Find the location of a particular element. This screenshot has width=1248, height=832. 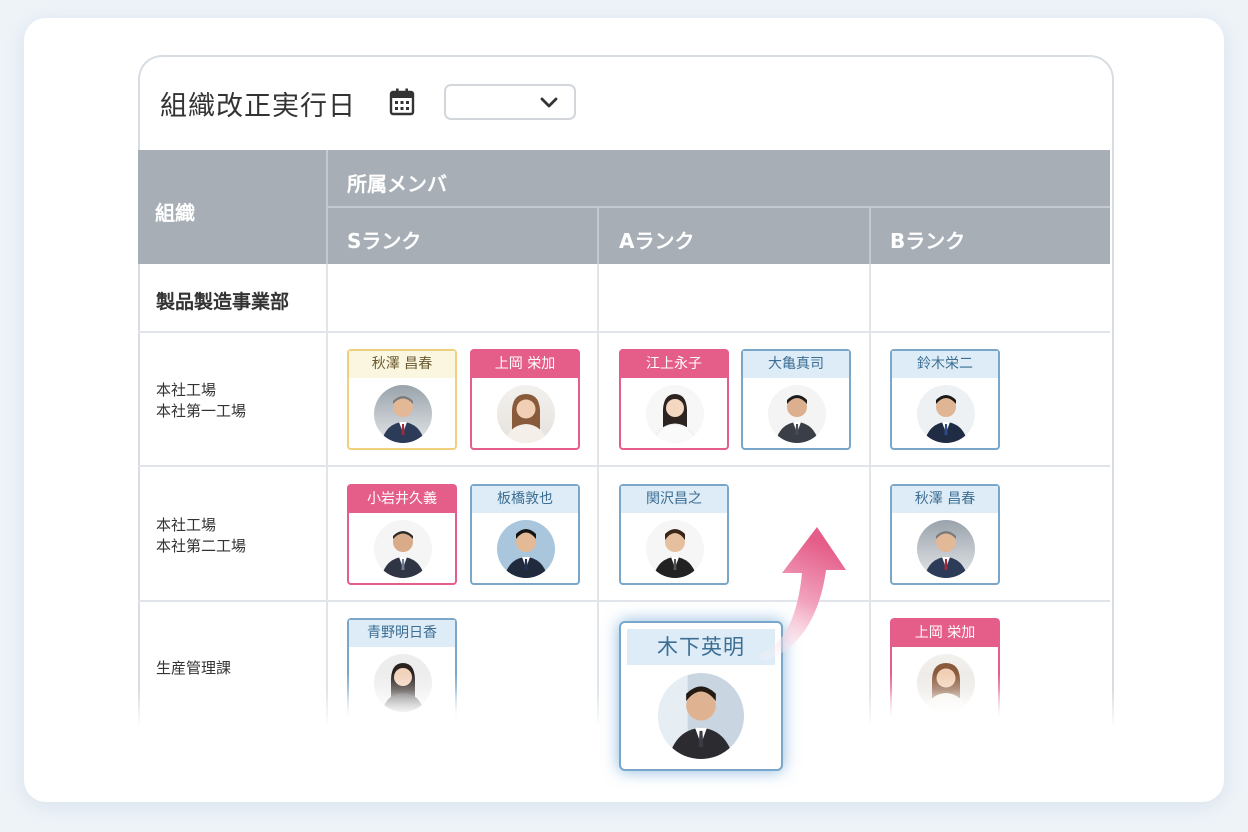

org-name: 本社工場 本社第一工場 is located at coordinates (201, 401).